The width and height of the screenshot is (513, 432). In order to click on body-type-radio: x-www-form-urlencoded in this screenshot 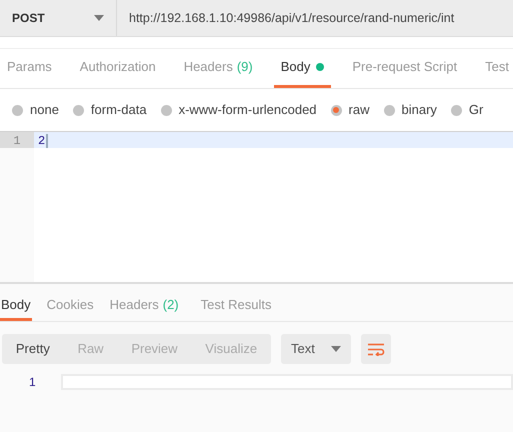, I will do `click(238, 110)`.